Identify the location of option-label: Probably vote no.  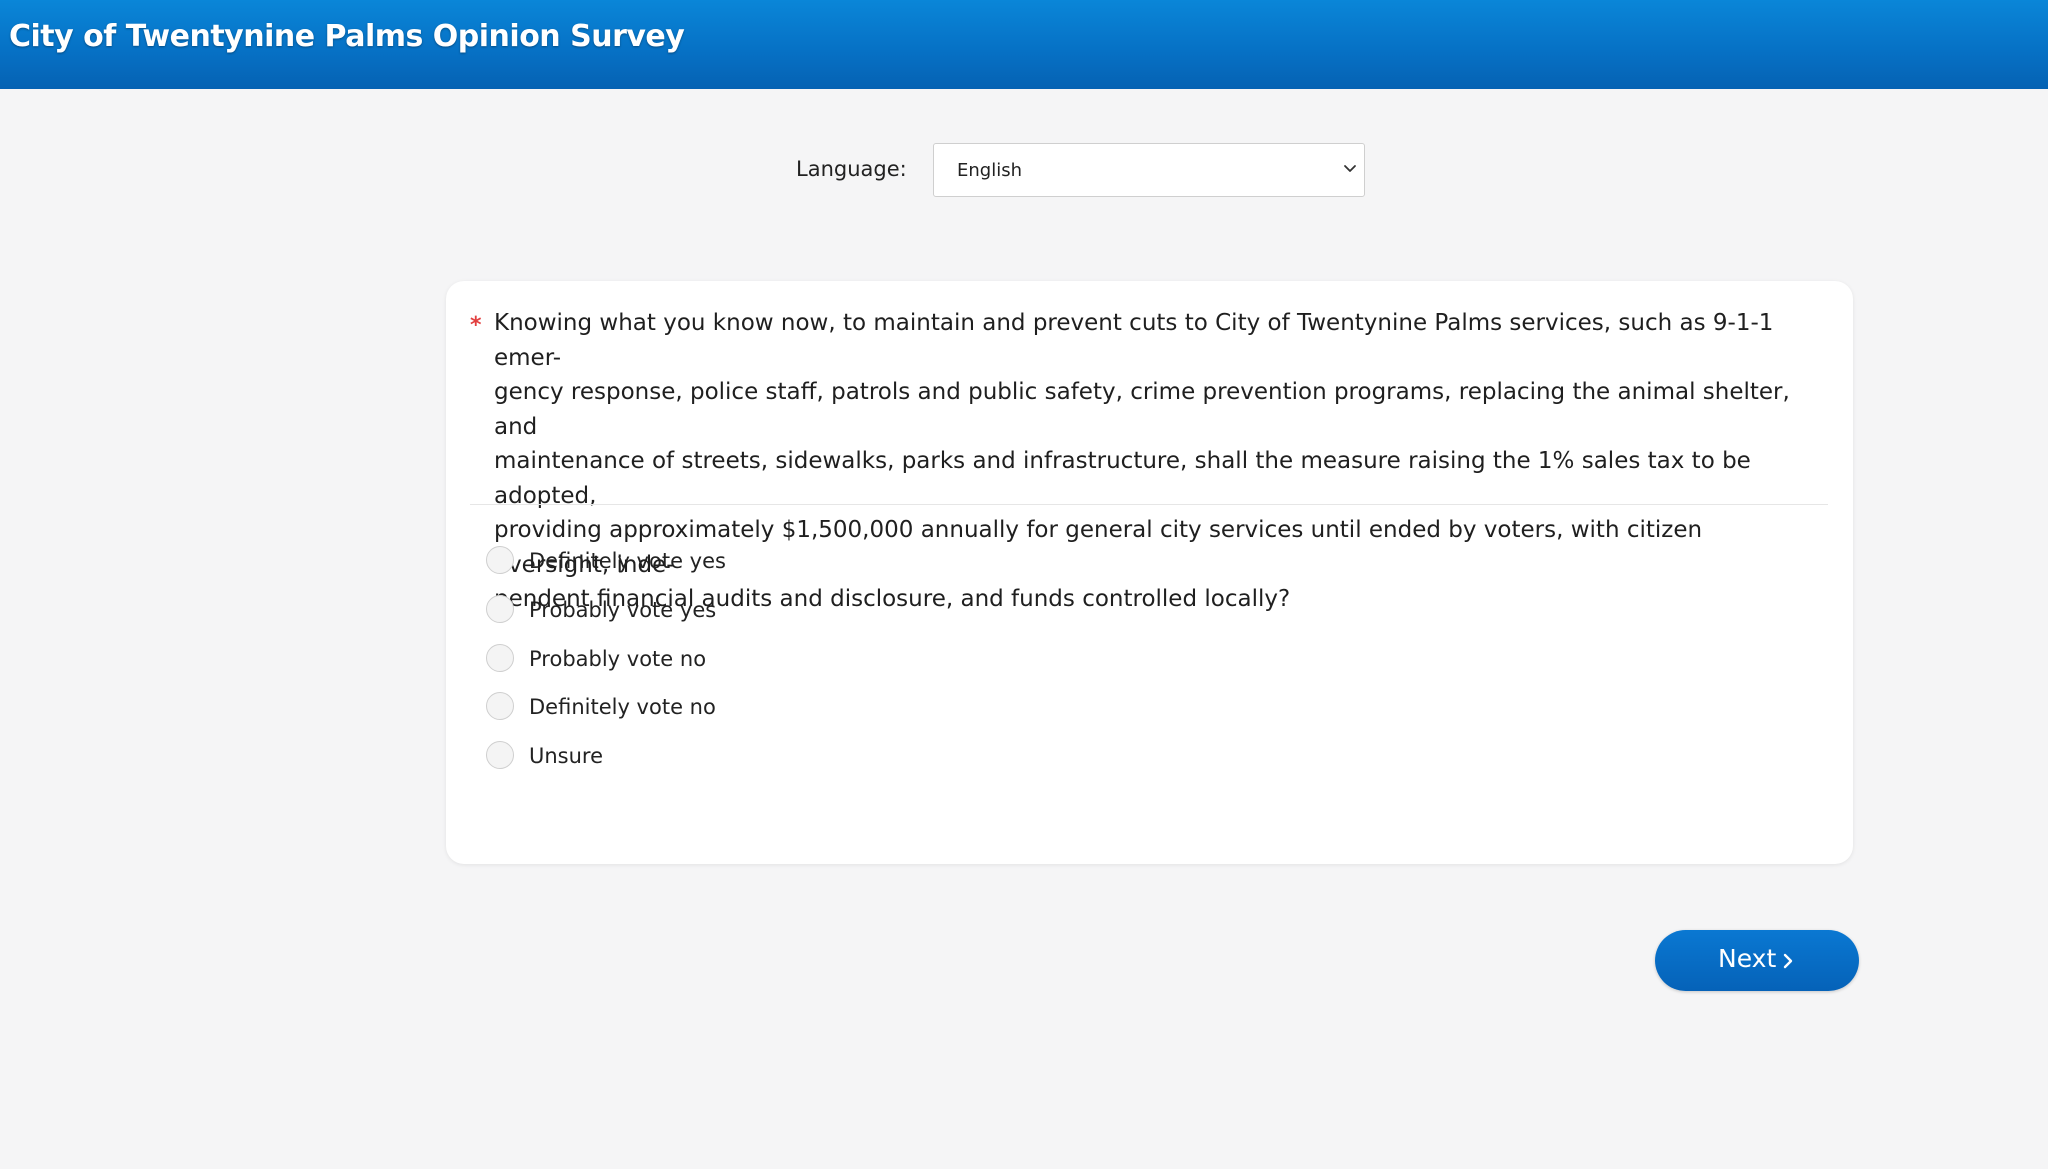
(618, 658).